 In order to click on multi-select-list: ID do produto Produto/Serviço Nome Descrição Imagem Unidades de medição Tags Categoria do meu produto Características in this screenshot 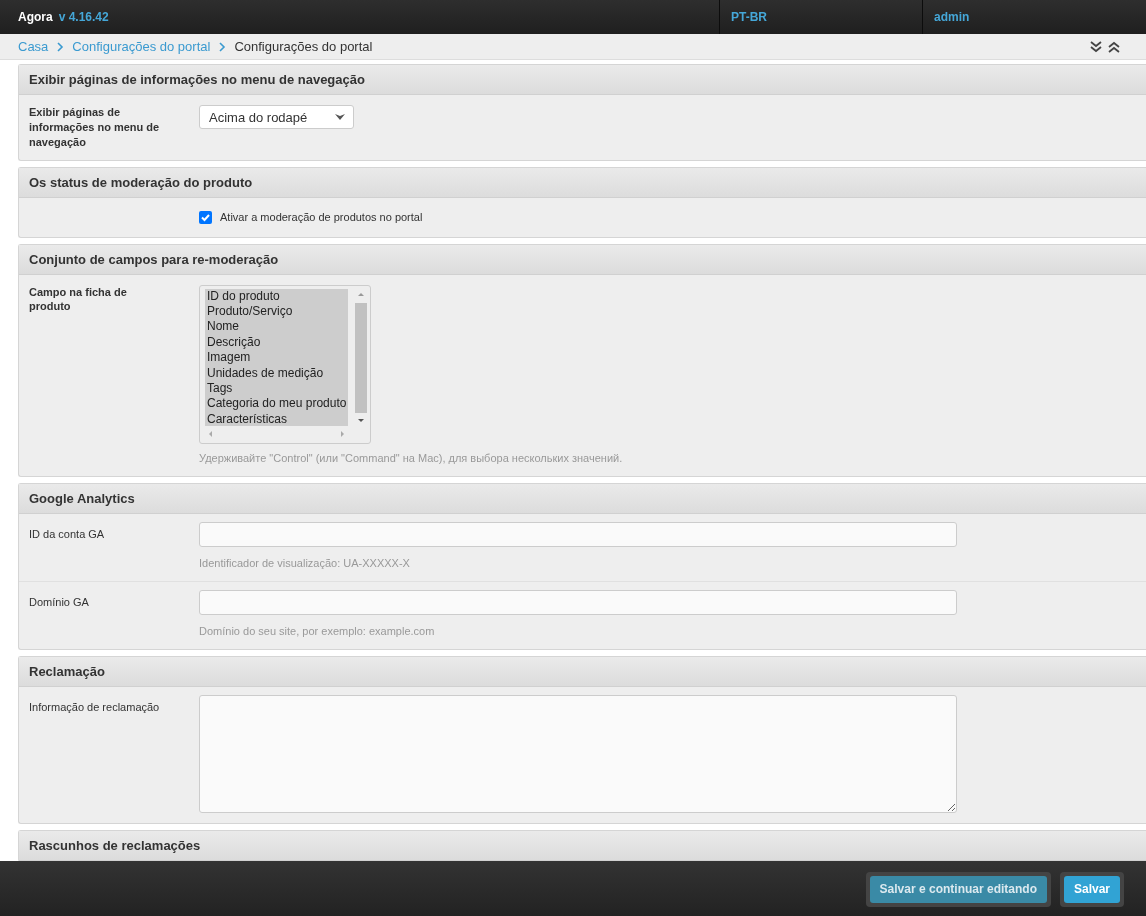, I will do `click(285, 364)`.